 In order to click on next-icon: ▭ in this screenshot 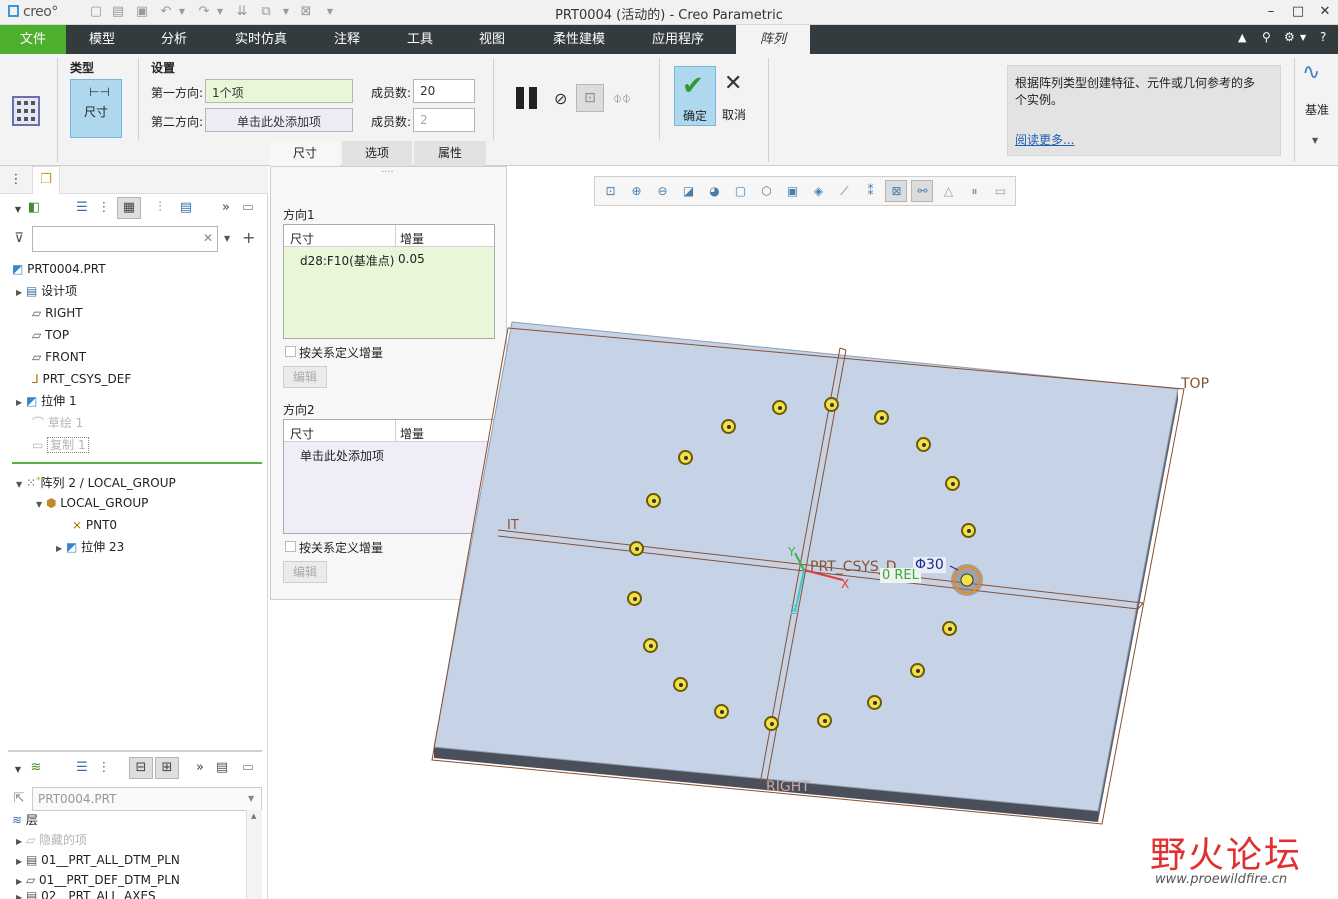, I will do `click(1000, 191)`.